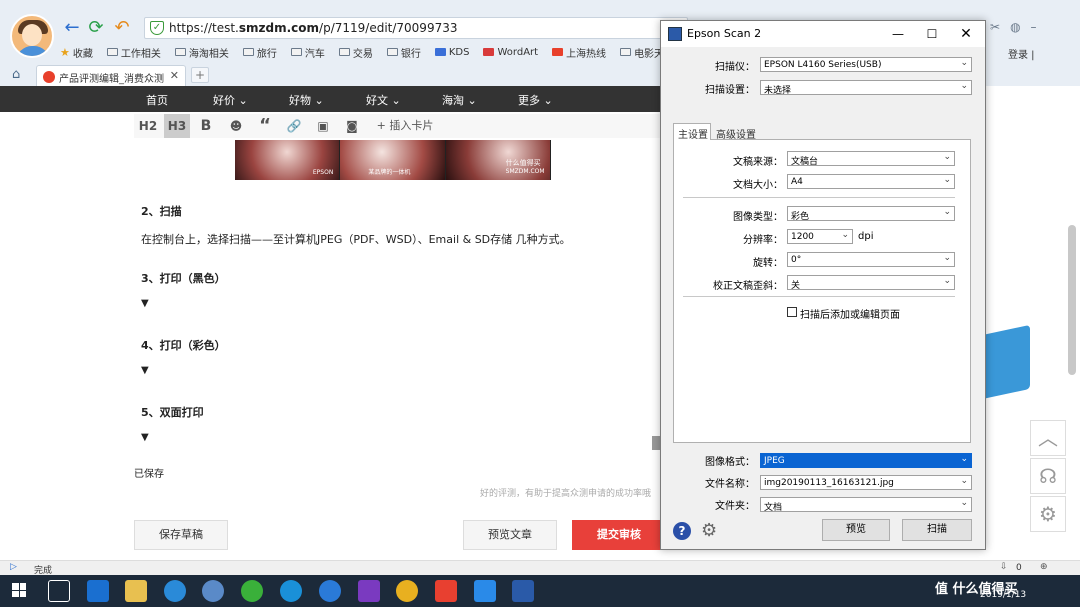 Image resolution: width=1080 pixels, height=607 pixels. I want to click on rotate-label: 旋转：, so click(768, 263).